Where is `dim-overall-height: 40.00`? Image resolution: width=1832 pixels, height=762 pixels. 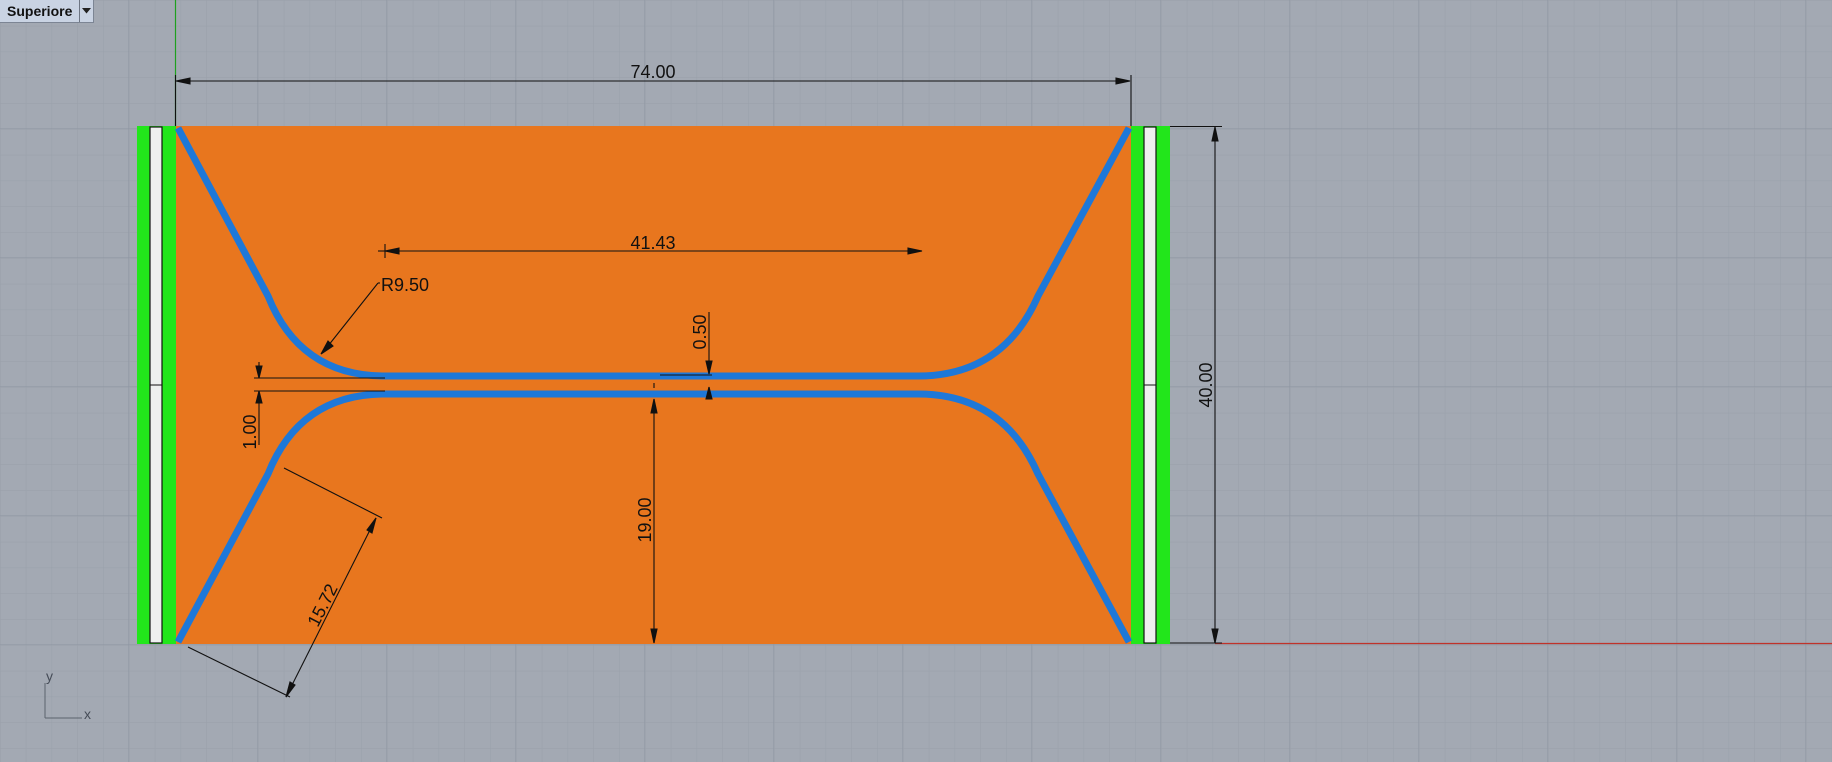
dim-overall-height: 40.00 is located at coordinates (1206, 384).